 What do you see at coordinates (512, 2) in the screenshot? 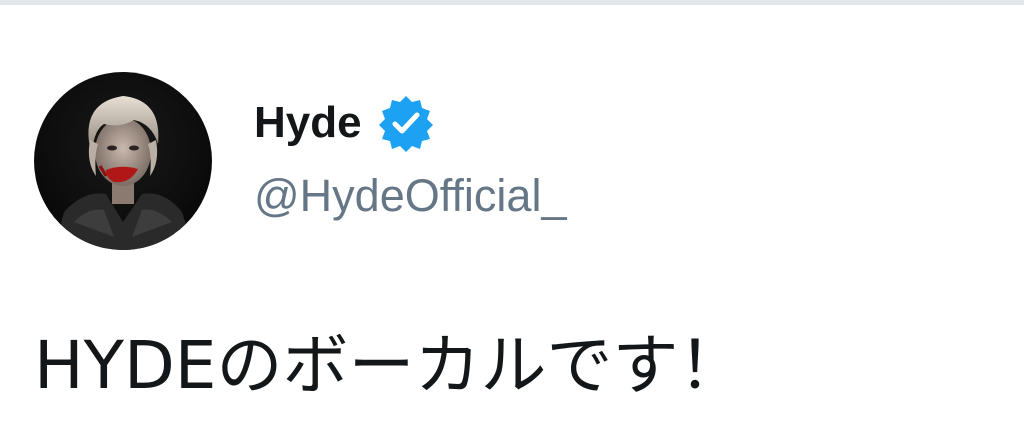
I see `top-divider` at bounding box center [512, 2].